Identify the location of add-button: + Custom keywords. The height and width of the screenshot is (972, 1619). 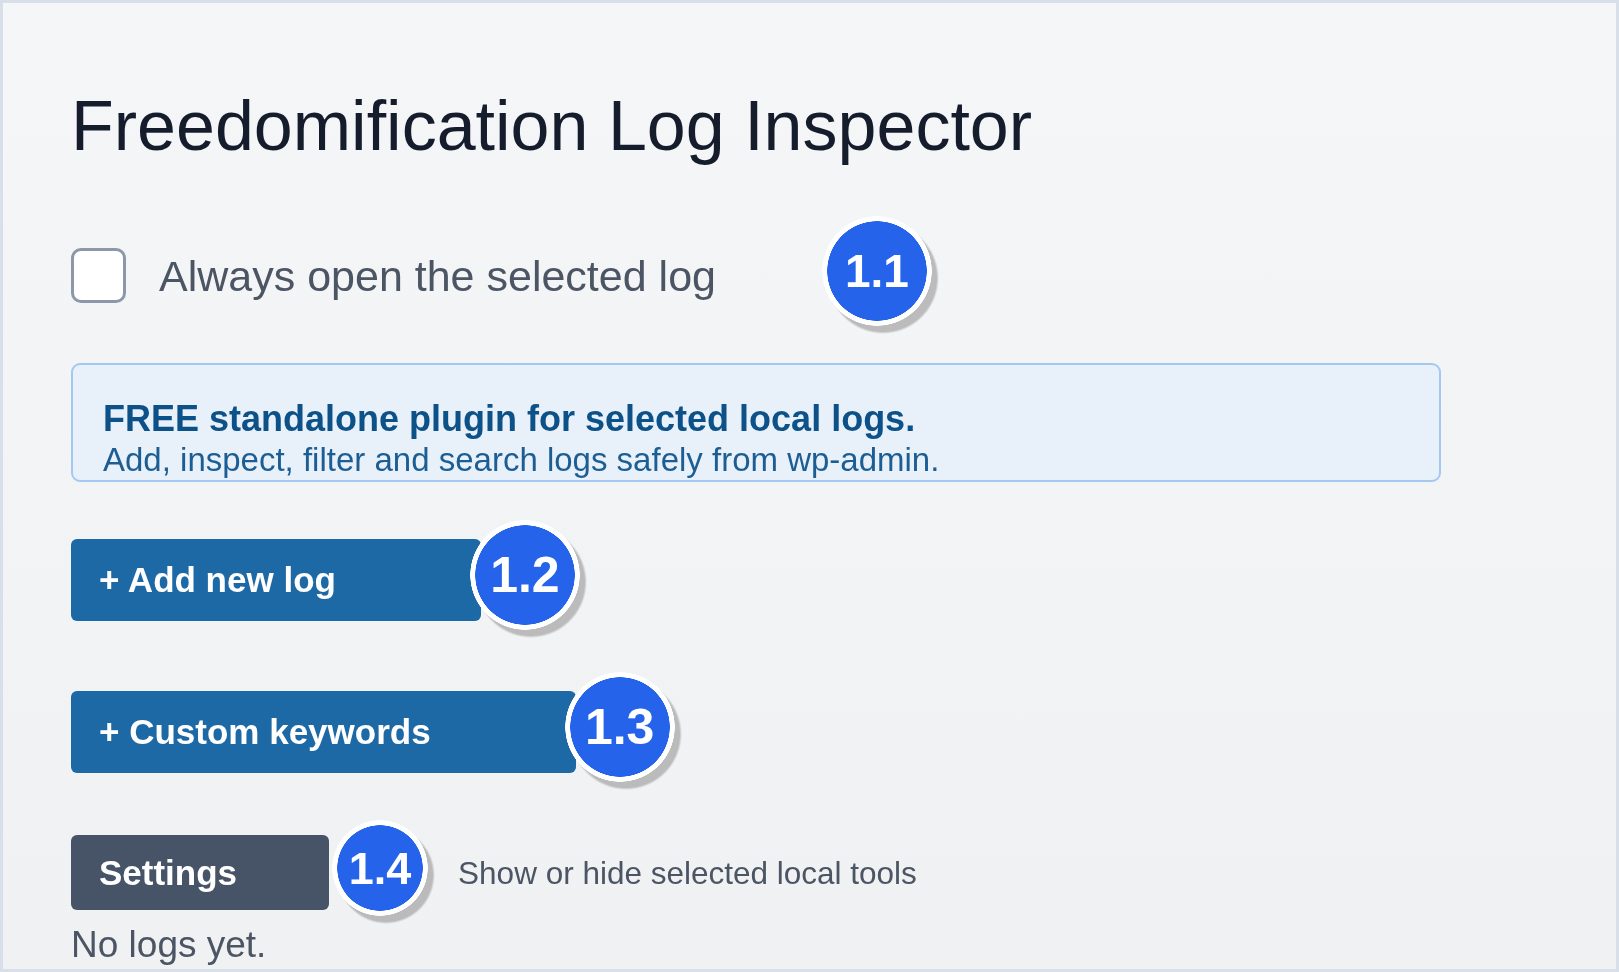
(323, 731).